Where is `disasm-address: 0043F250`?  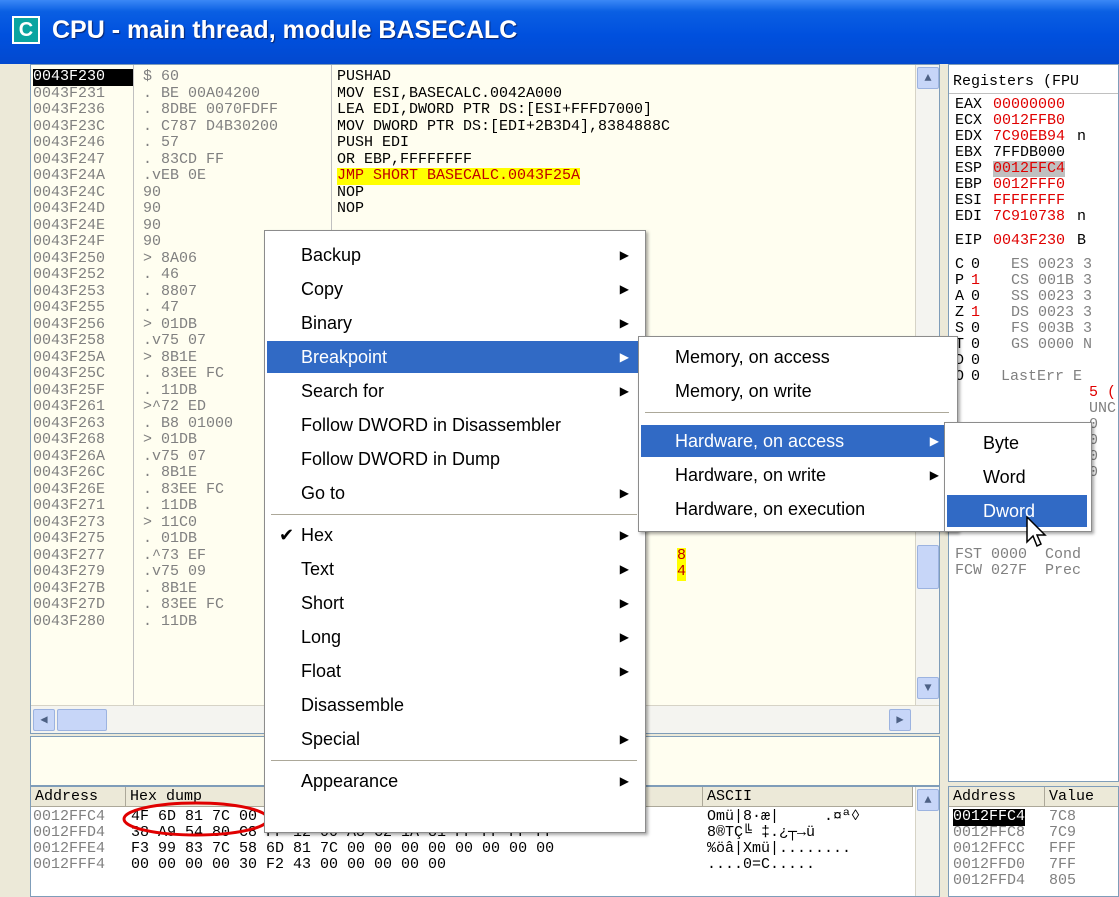 disasm-address: 0043F250 is located at coordinates (83, 259).